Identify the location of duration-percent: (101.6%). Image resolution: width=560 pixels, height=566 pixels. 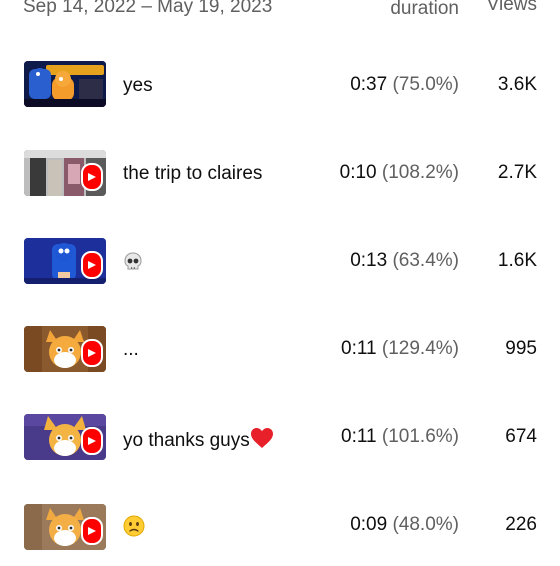
(420, 436).